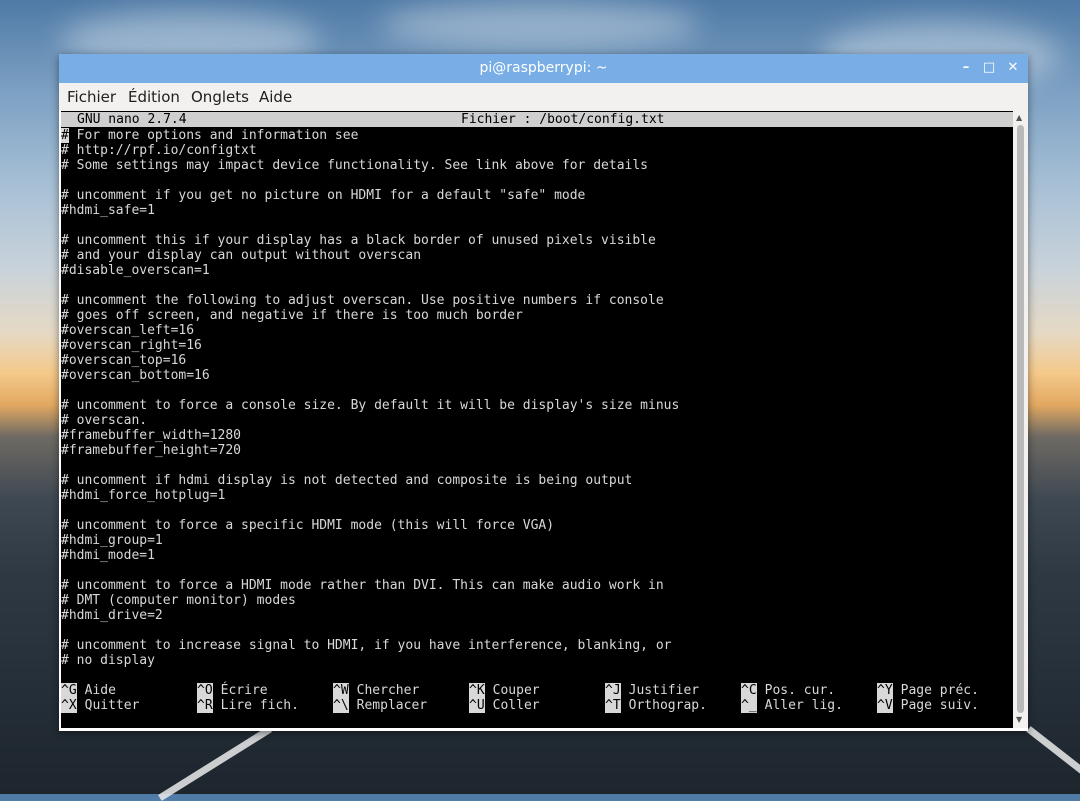 The width and height of the screenshot is (1080, 801). Describe the element at coordinates (135, 375) in the screenshot. I see `file-line: #overscan_bottom=16` at that location.